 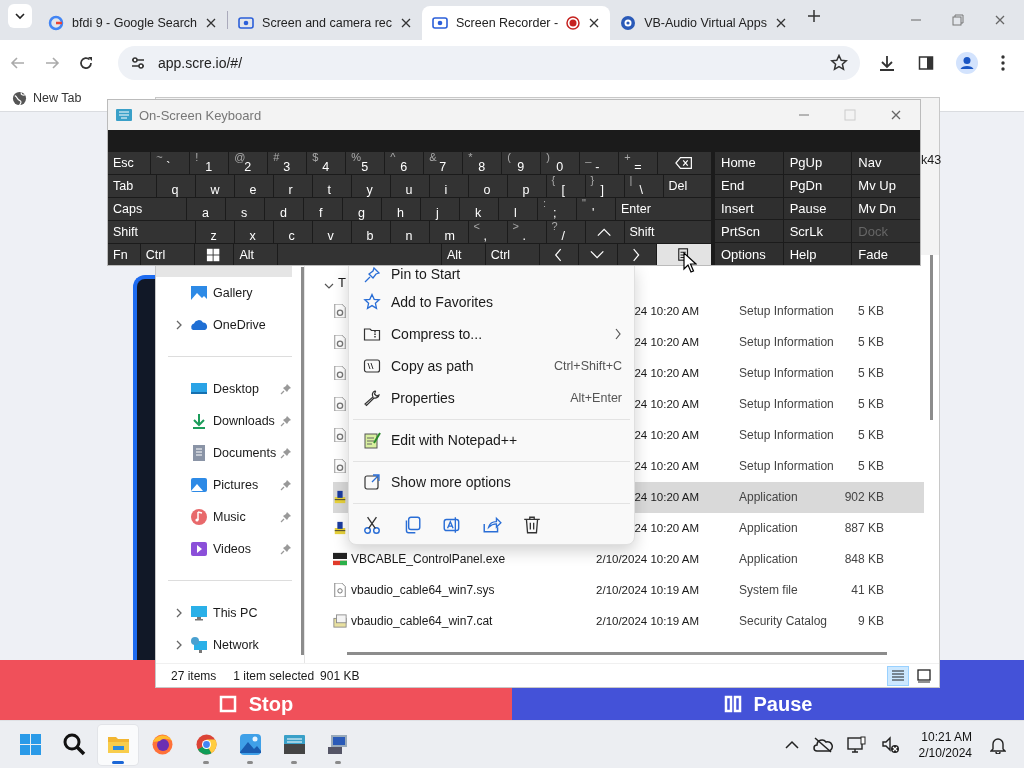 I want to click on file-type: Security Catalog, so click(x=783, y=621).